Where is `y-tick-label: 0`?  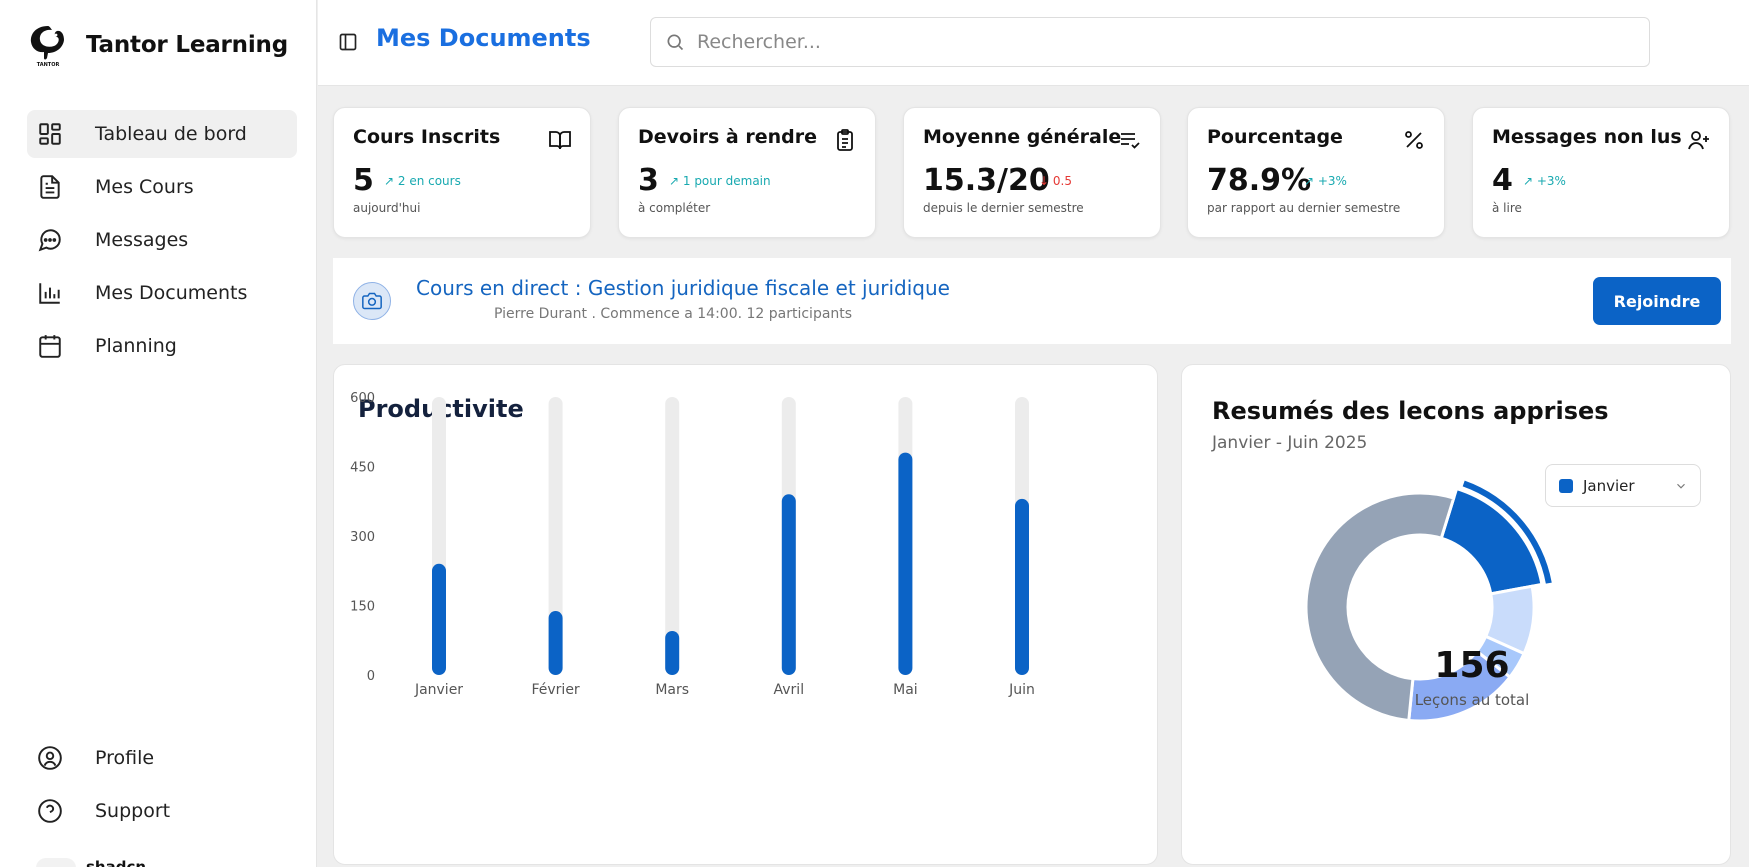
y-tick-label: 0 is located at coordinates (371, 676).